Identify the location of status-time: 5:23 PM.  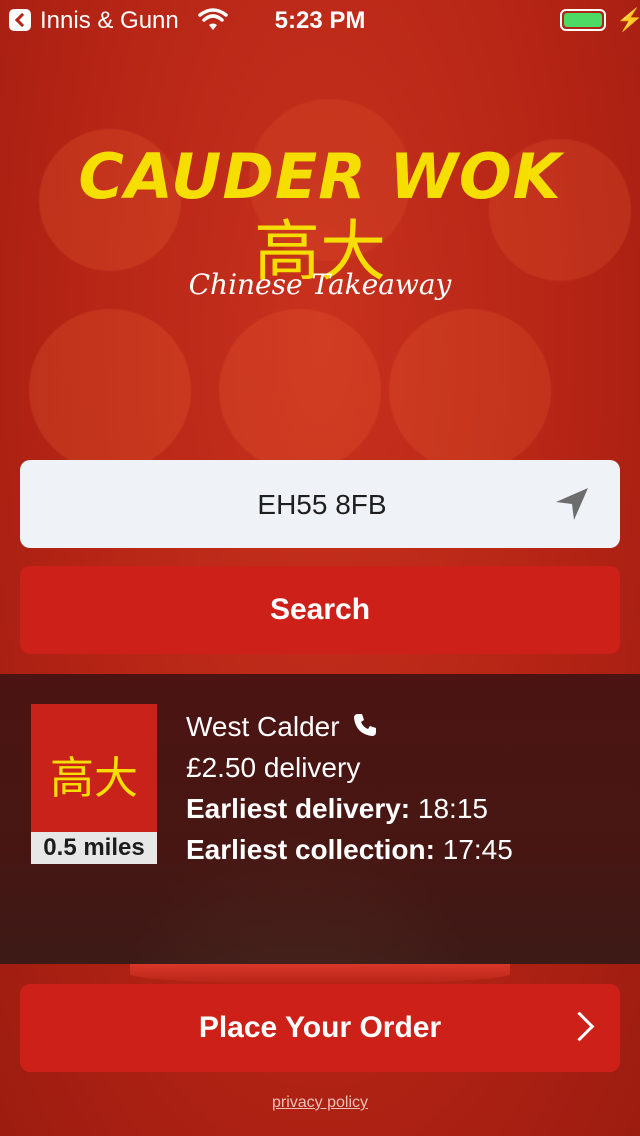
(320, 20).